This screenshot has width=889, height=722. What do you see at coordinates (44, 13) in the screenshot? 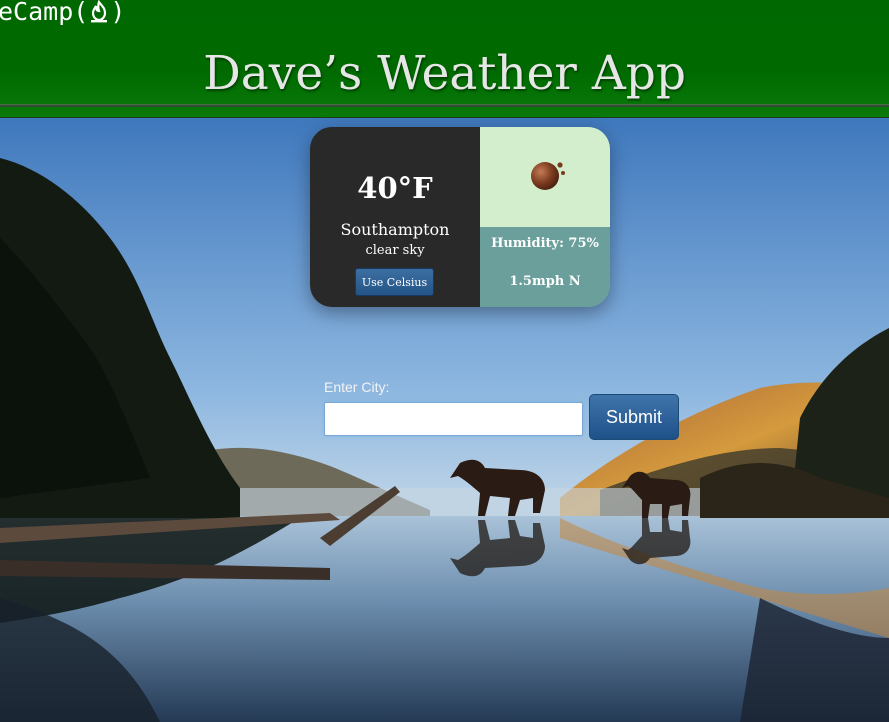
I see `brand-text: eCamp(` at bounding box center [44, 13].